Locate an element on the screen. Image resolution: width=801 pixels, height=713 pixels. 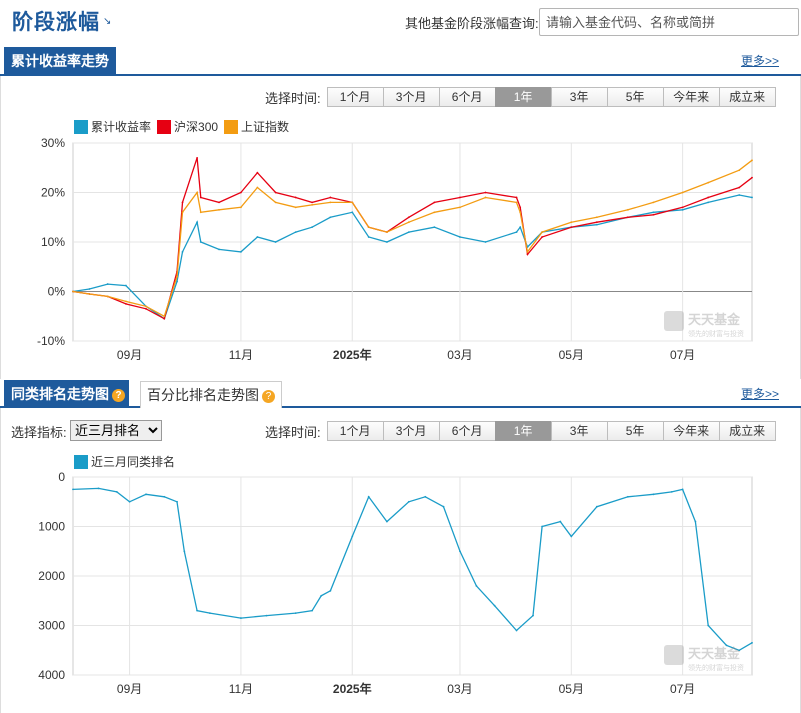
tab-cumulative-return: 累计收益率走势 is located at coordinates (60, 61).